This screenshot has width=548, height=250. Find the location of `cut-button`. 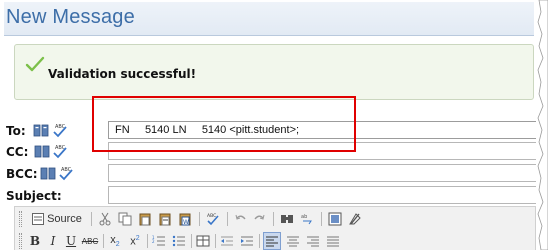

cut-button is located at coordinates (105, 219).